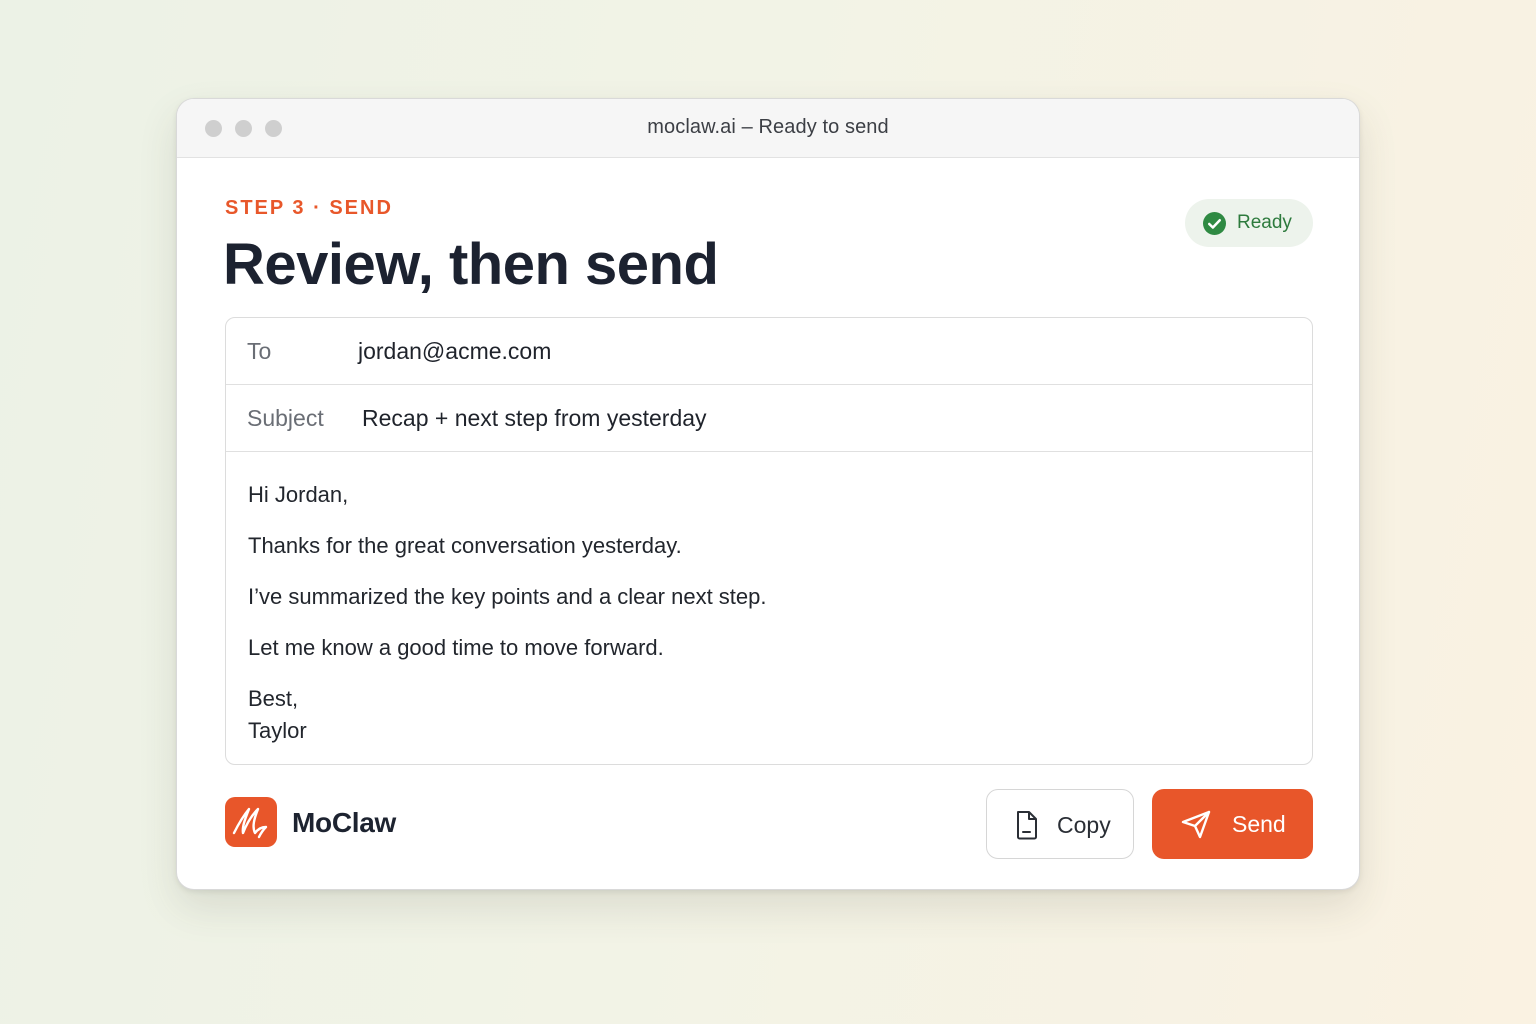  What do you see at coordinates (1027, 825) in the screenshot?
I see `document-icon` at bounding box center [1027, 825].